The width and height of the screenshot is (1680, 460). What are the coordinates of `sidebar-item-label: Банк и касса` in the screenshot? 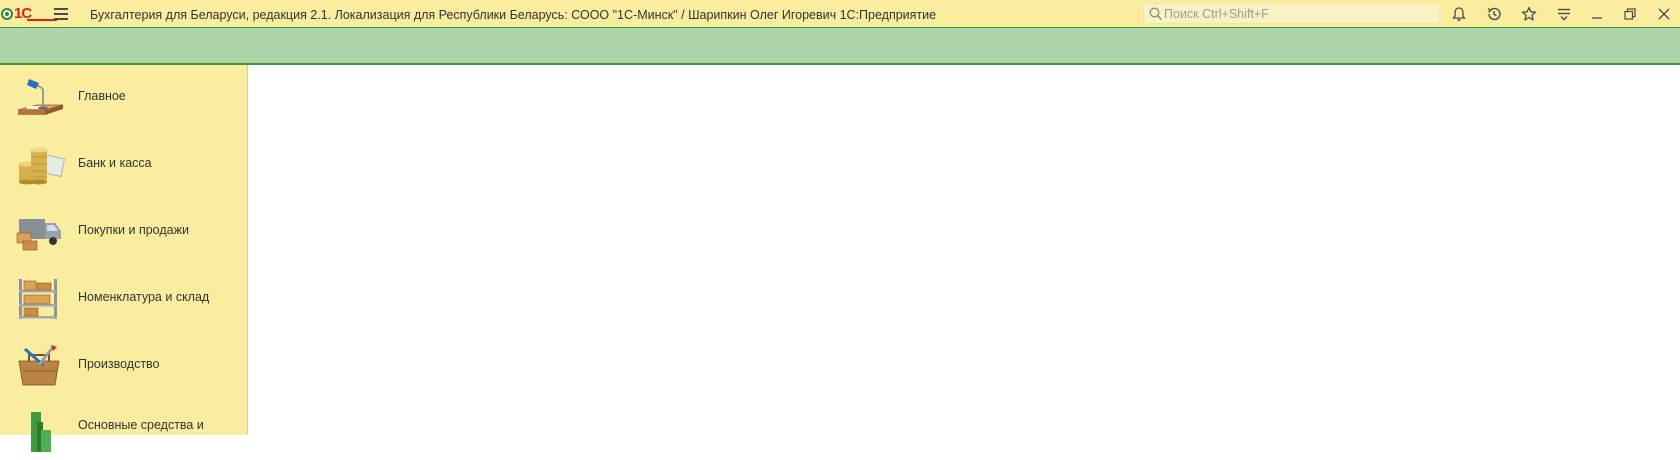 It's located at (115, 163).